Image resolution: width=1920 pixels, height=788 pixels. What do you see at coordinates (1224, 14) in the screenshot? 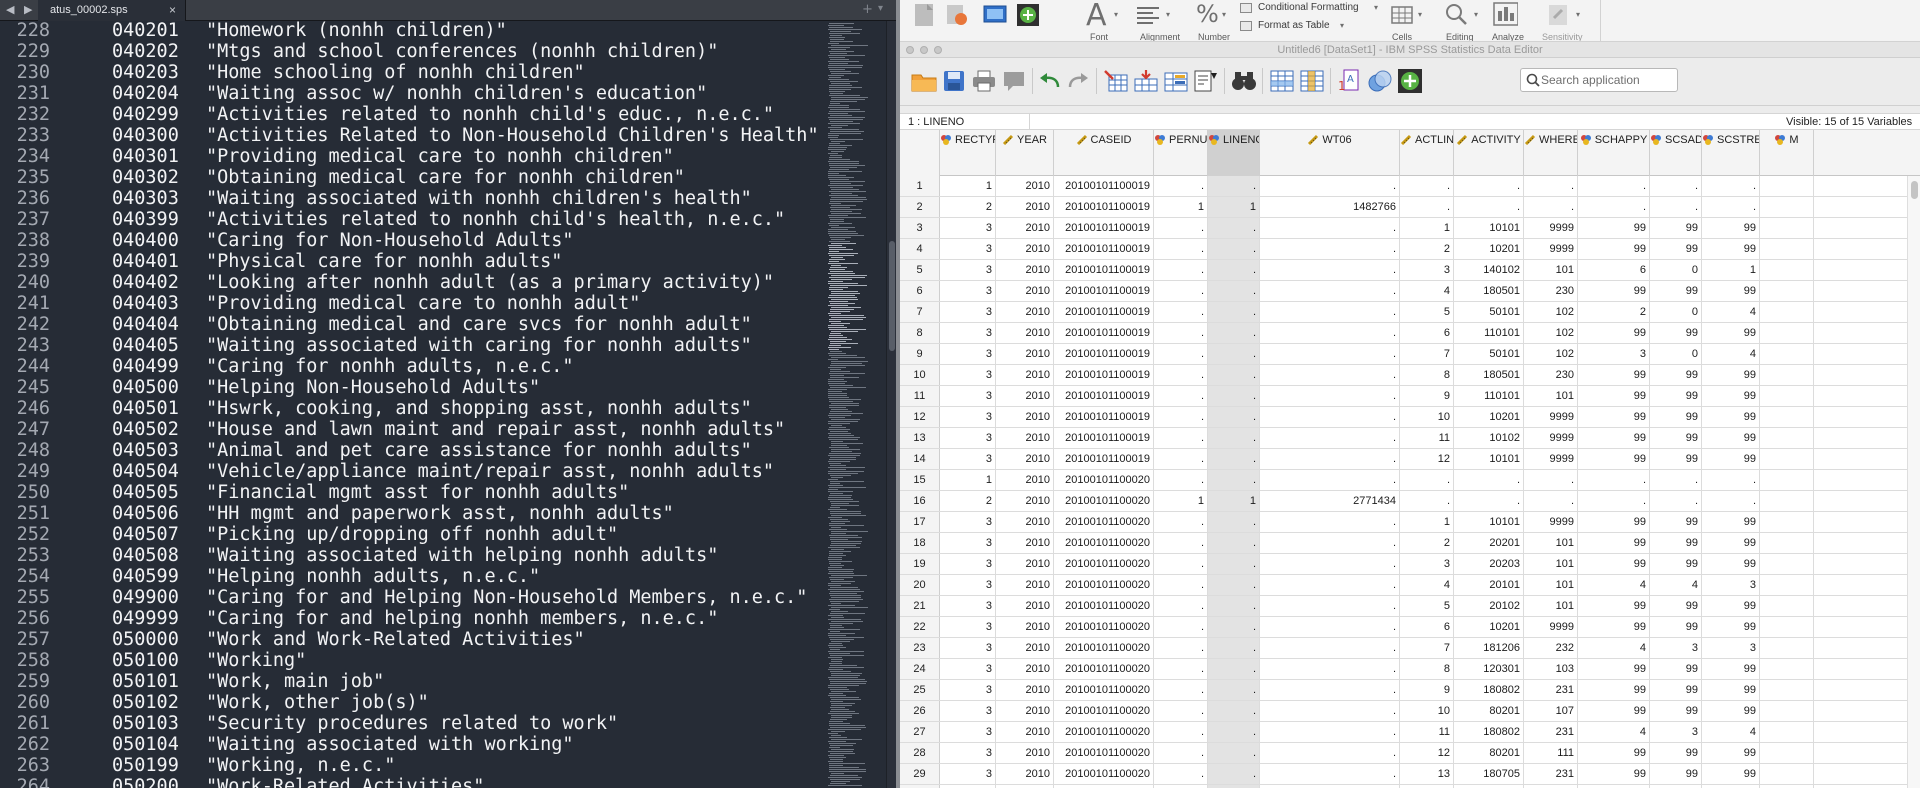
I see `number-dropdown-icon: ▾` at bounding box center [1224, 14].